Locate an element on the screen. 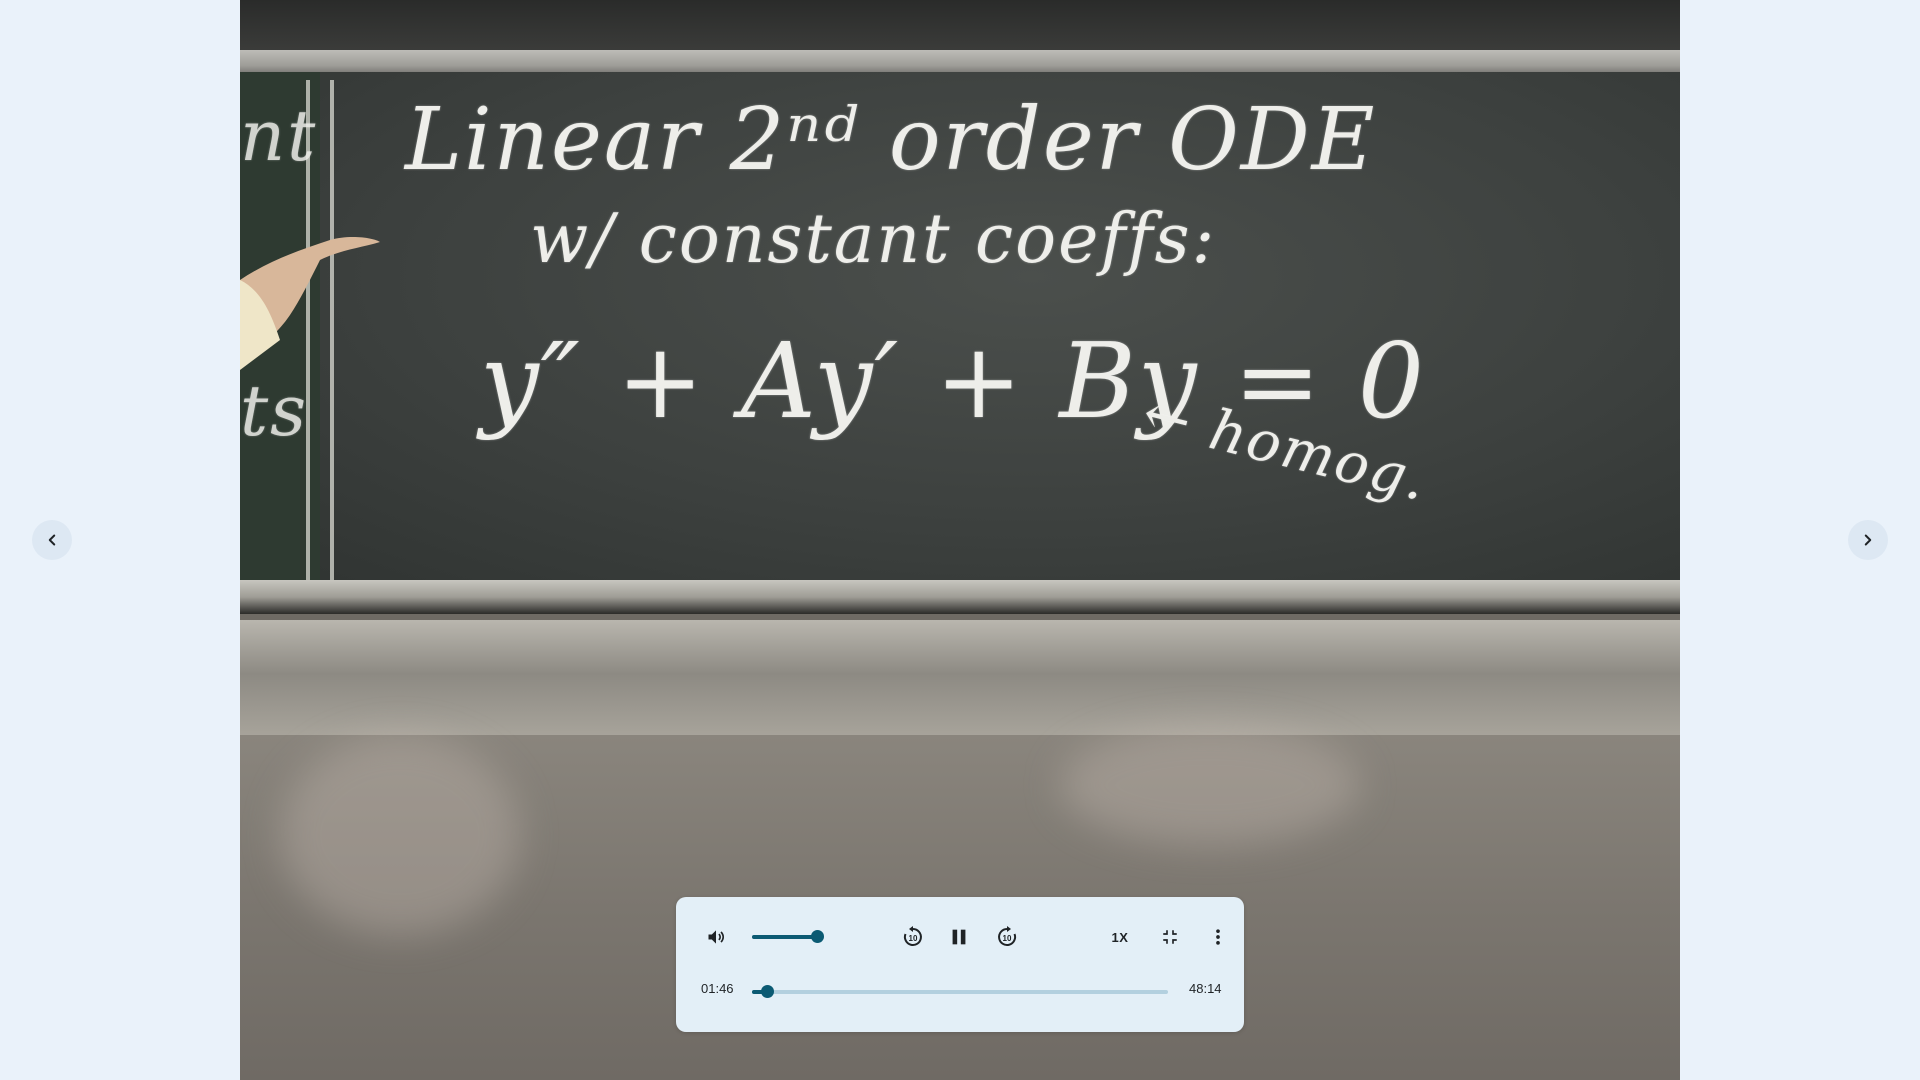 The height and width of the screenshot is (1080, 1920). forward-10-icon: 10 is located at coordinates (1007, 936).